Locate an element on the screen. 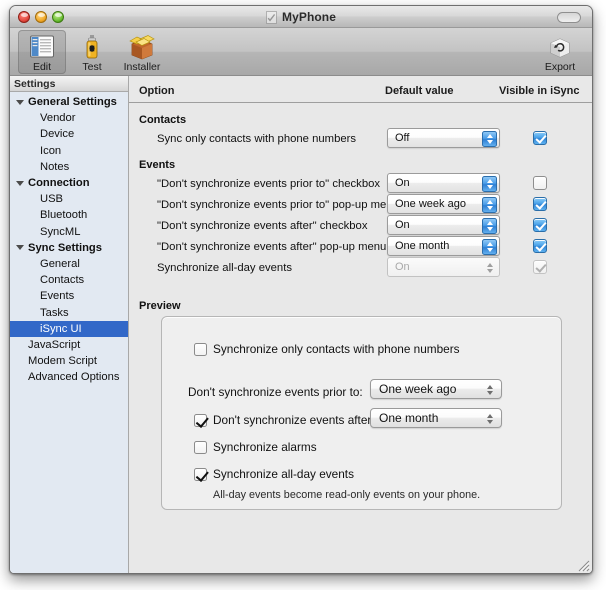  toolbar-button-installer: Installer is located at coordinates (142, 52).